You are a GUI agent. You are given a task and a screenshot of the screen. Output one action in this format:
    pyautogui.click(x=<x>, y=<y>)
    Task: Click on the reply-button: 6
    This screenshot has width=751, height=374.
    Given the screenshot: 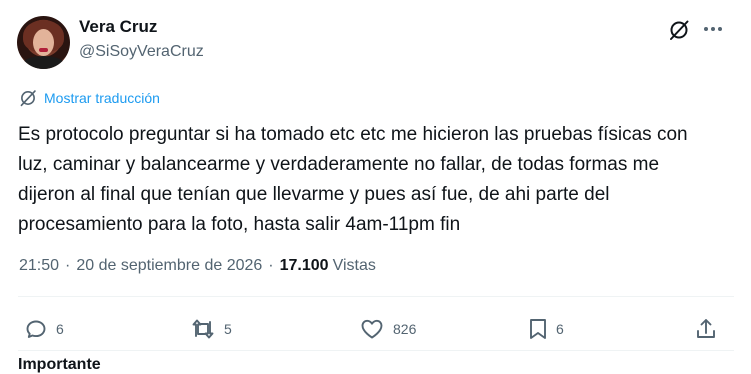 What is the action you would take?
    pyautogui.click(x=44, y=329)
    